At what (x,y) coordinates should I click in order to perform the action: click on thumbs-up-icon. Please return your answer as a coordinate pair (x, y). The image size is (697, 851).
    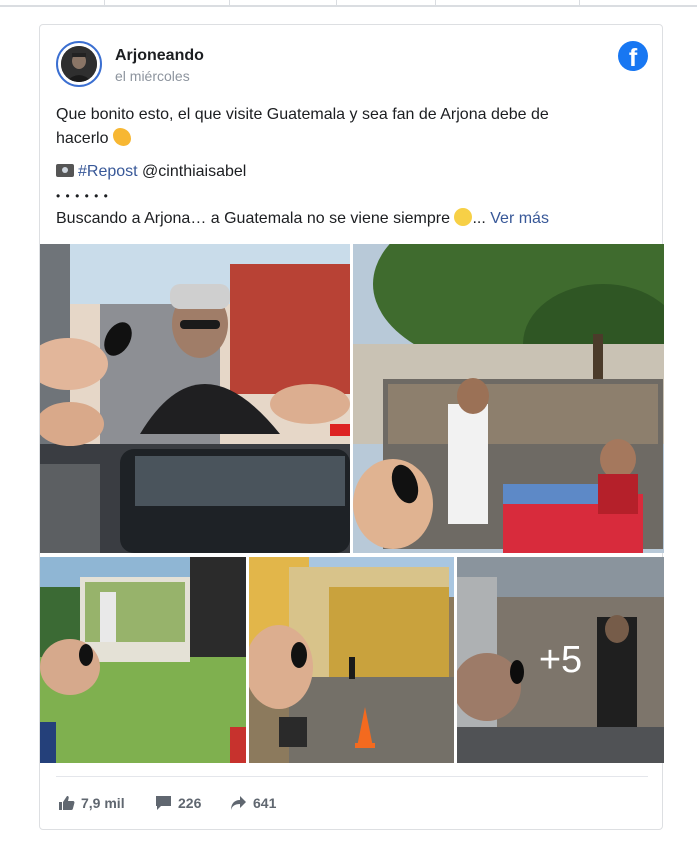
    Looking at the image, I should click on (66, 803).